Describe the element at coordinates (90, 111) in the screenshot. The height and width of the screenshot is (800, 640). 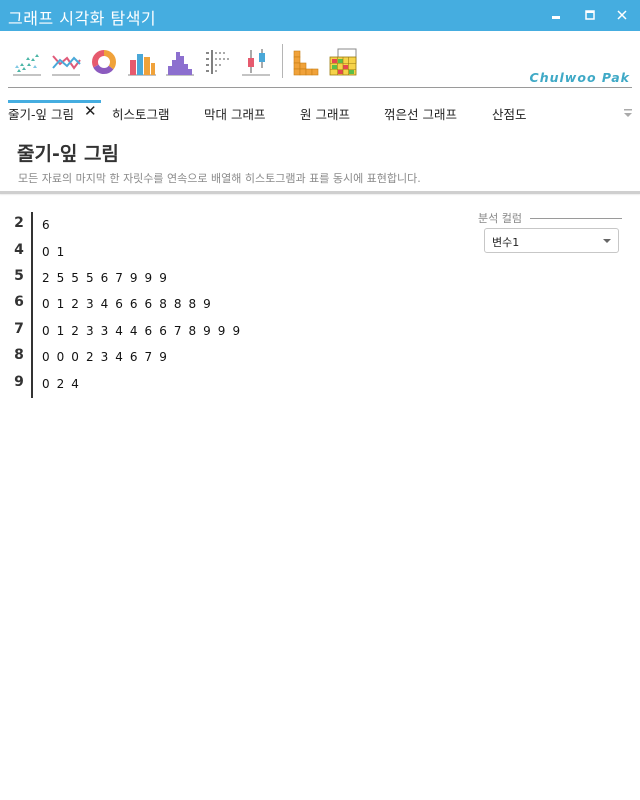
I see `tab-close-icon: ✕` at that location.